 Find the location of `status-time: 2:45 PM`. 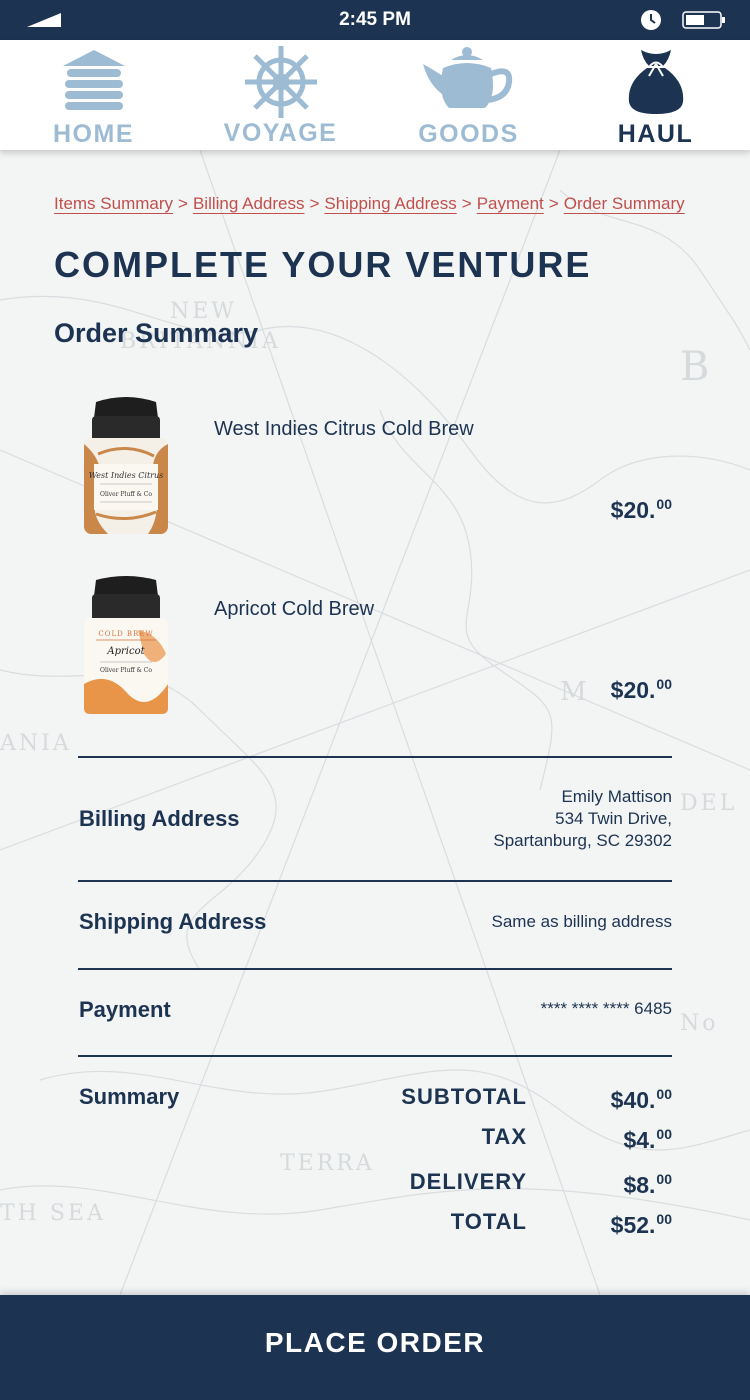

status-time: 2:45 PM is located at coordinates (375, 19).